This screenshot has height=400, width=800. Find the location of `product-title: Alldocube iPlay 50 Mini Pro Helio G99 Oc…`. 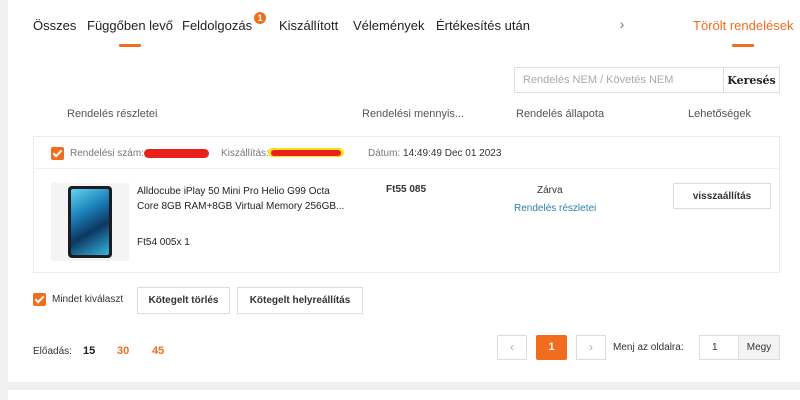

product-title: Alldocube iPlay 50 Mini Pro Helio G99 Oc… is located at coordinates (244, 199).